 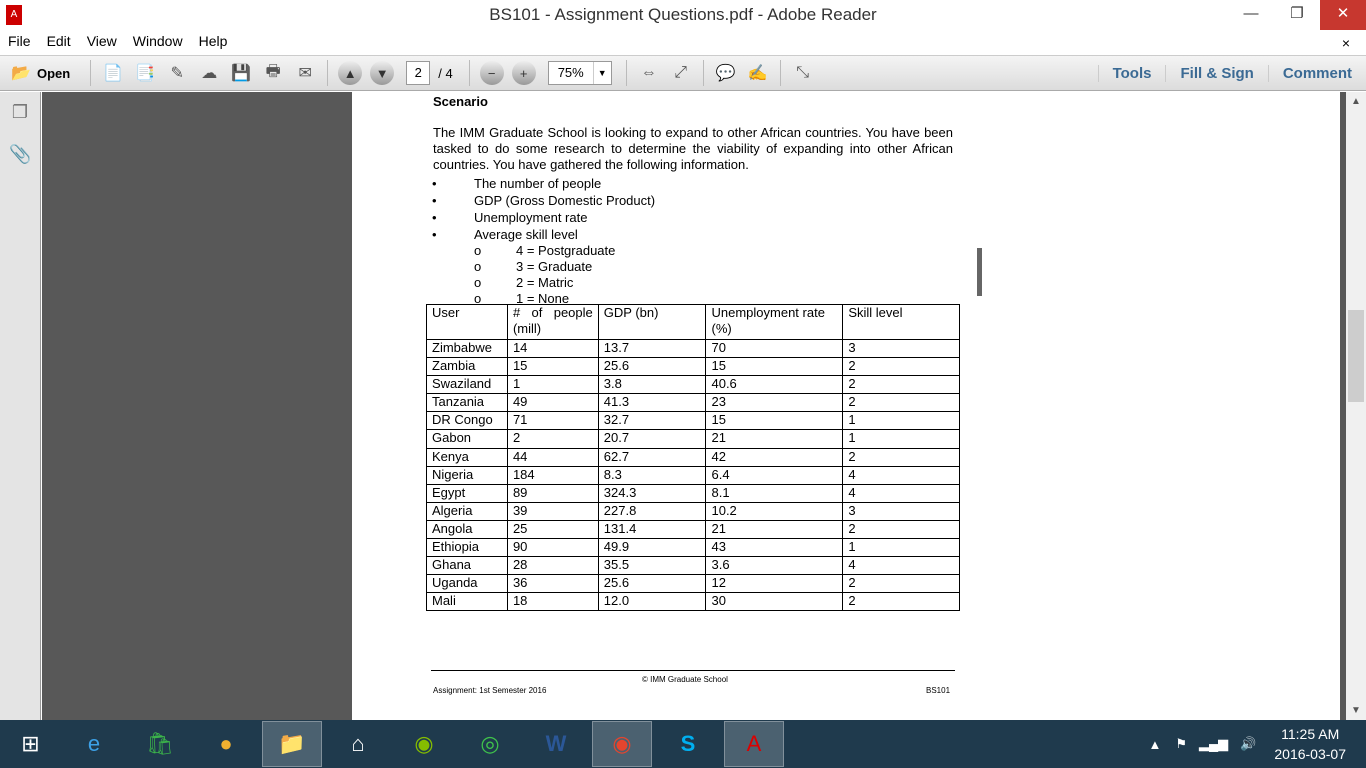 What do you see at coordinates (693, 493) in the screenshot?
I see `table-row: Egypt 89 324.3 8.1 4` at bounding box center [693, 493].